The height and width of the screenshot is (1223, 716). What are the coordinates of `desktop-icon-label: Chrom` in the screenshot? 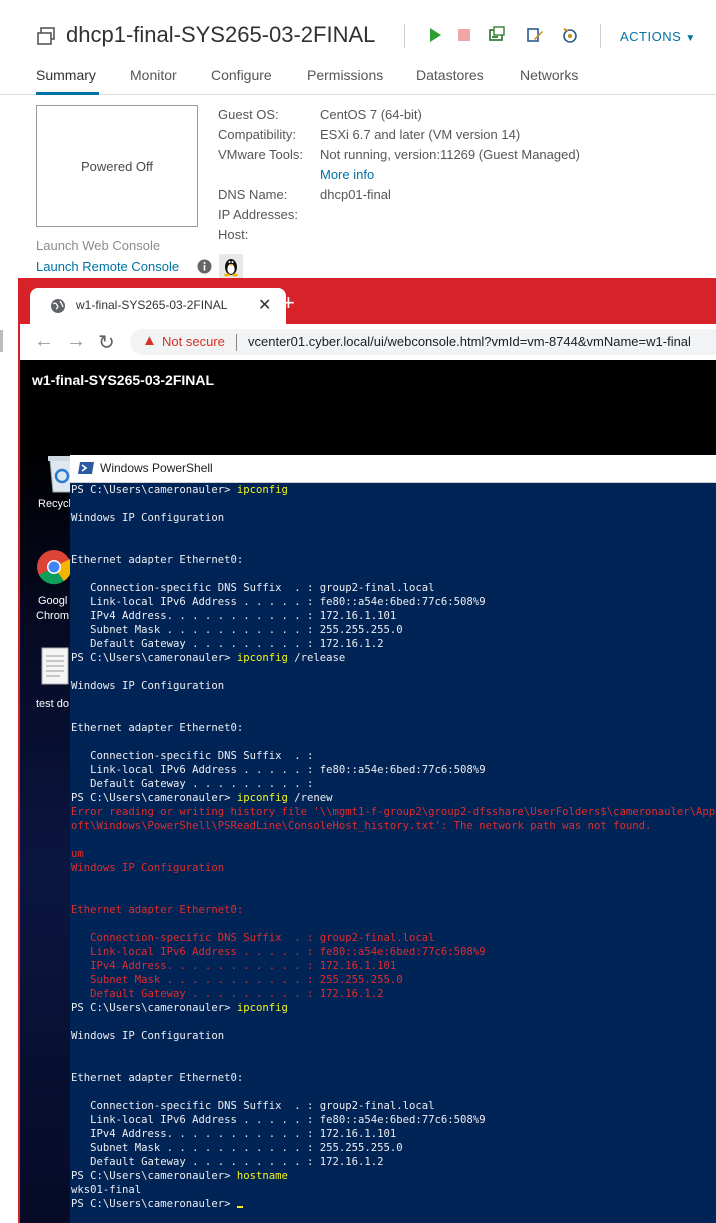 It's located at (53, 616).